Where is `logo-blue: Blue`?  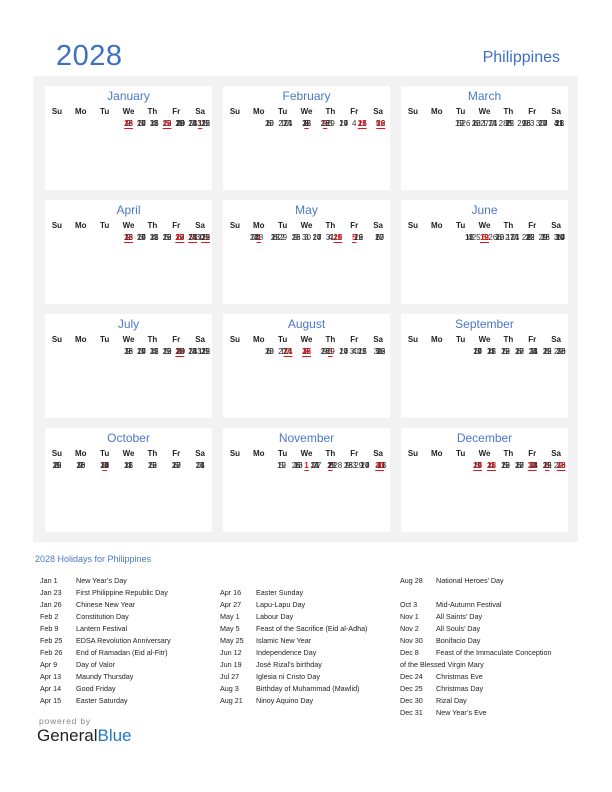 logo-blue: Blue is located at coordinates (114, 735).